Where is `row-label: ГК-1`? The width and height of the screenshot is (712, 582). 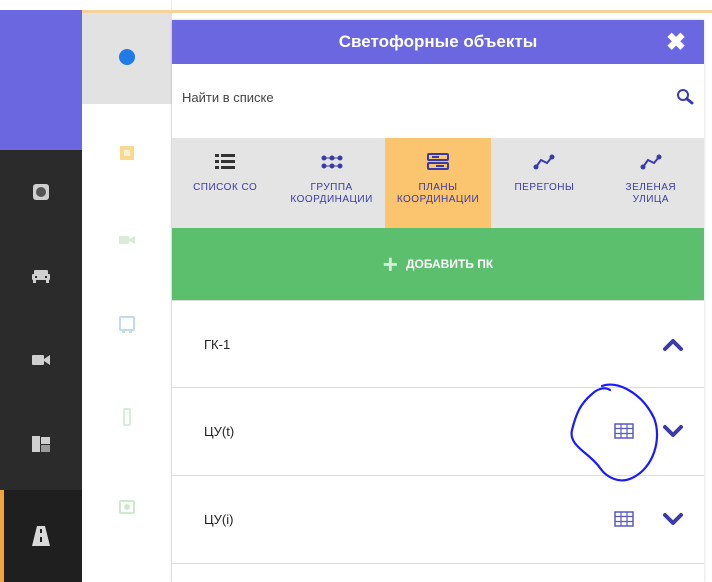
row-label: ГК-1 is located at coordinates (217, 344).